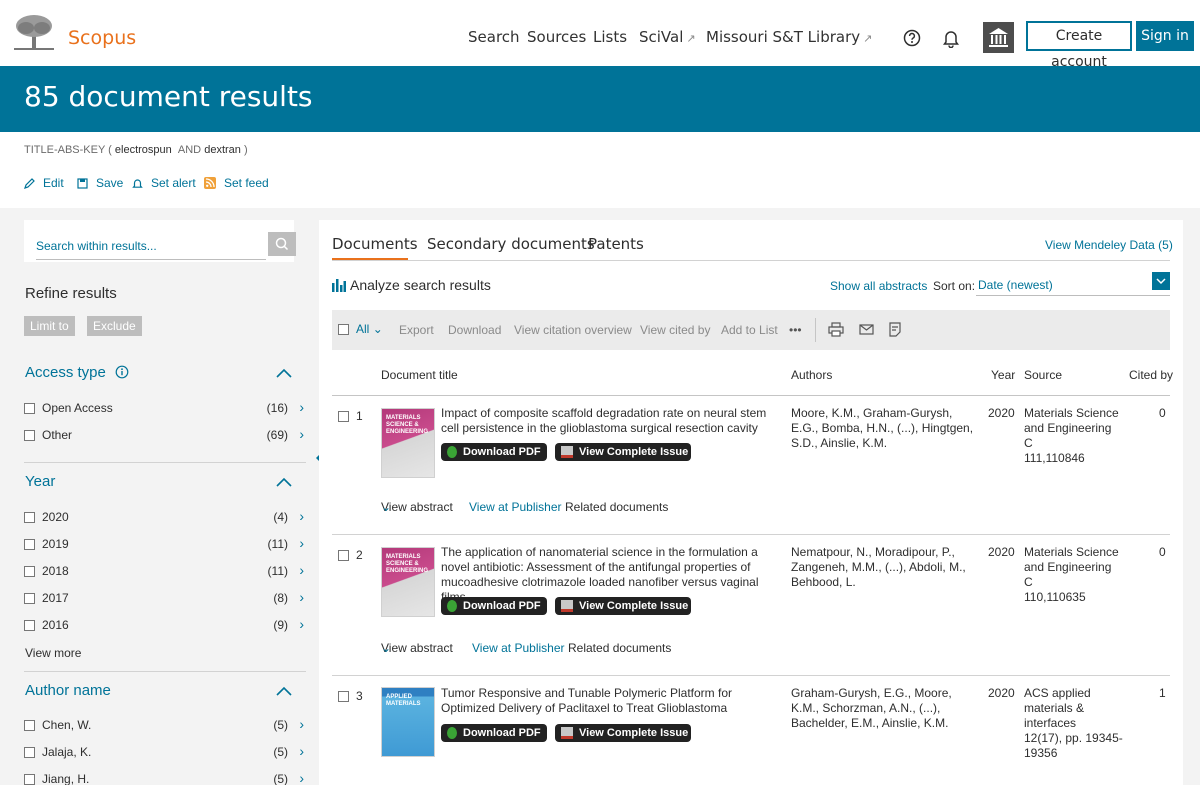  I want to click on facet-item: Jiang, H. (5) ›, so click(165, 777).